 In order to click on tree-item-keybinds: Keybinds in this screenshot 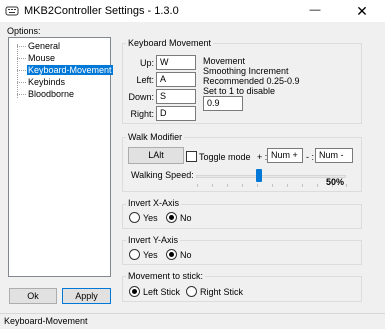, I will do `click(41, 82)`.